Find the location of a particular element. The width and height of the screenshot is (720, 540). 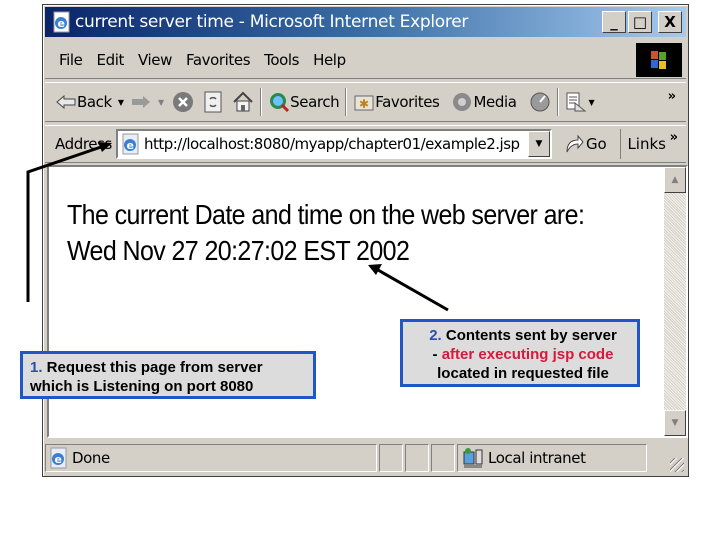

back-label: Back is located at coordinates (94, 102).